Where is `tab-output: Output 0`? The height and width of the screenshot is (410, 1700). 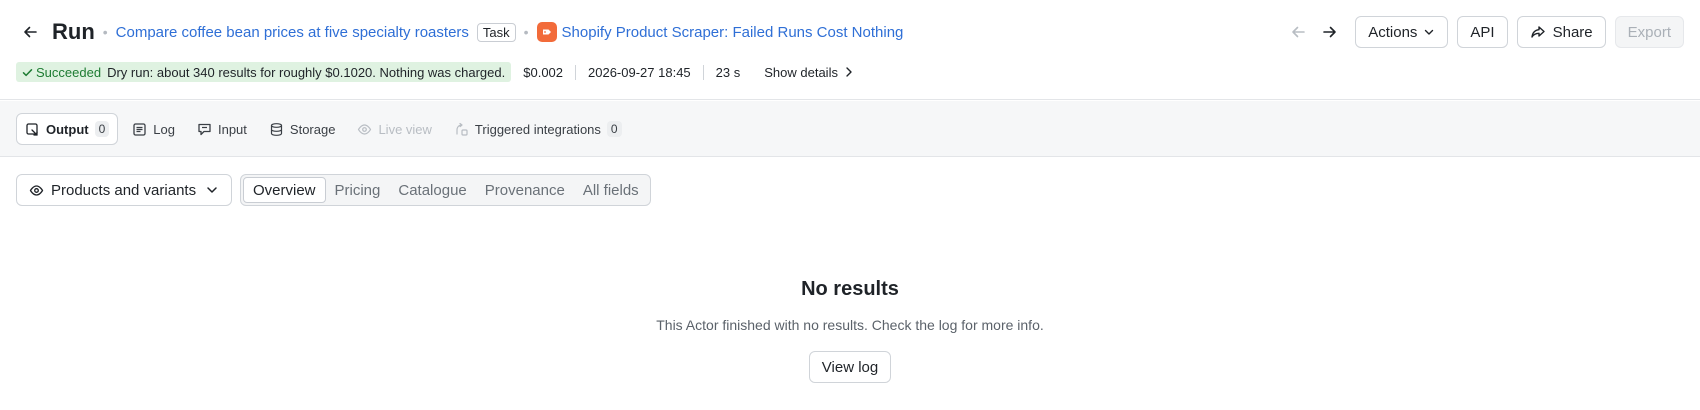
tab-output: Output 0 is located at coordinates (67, 129).